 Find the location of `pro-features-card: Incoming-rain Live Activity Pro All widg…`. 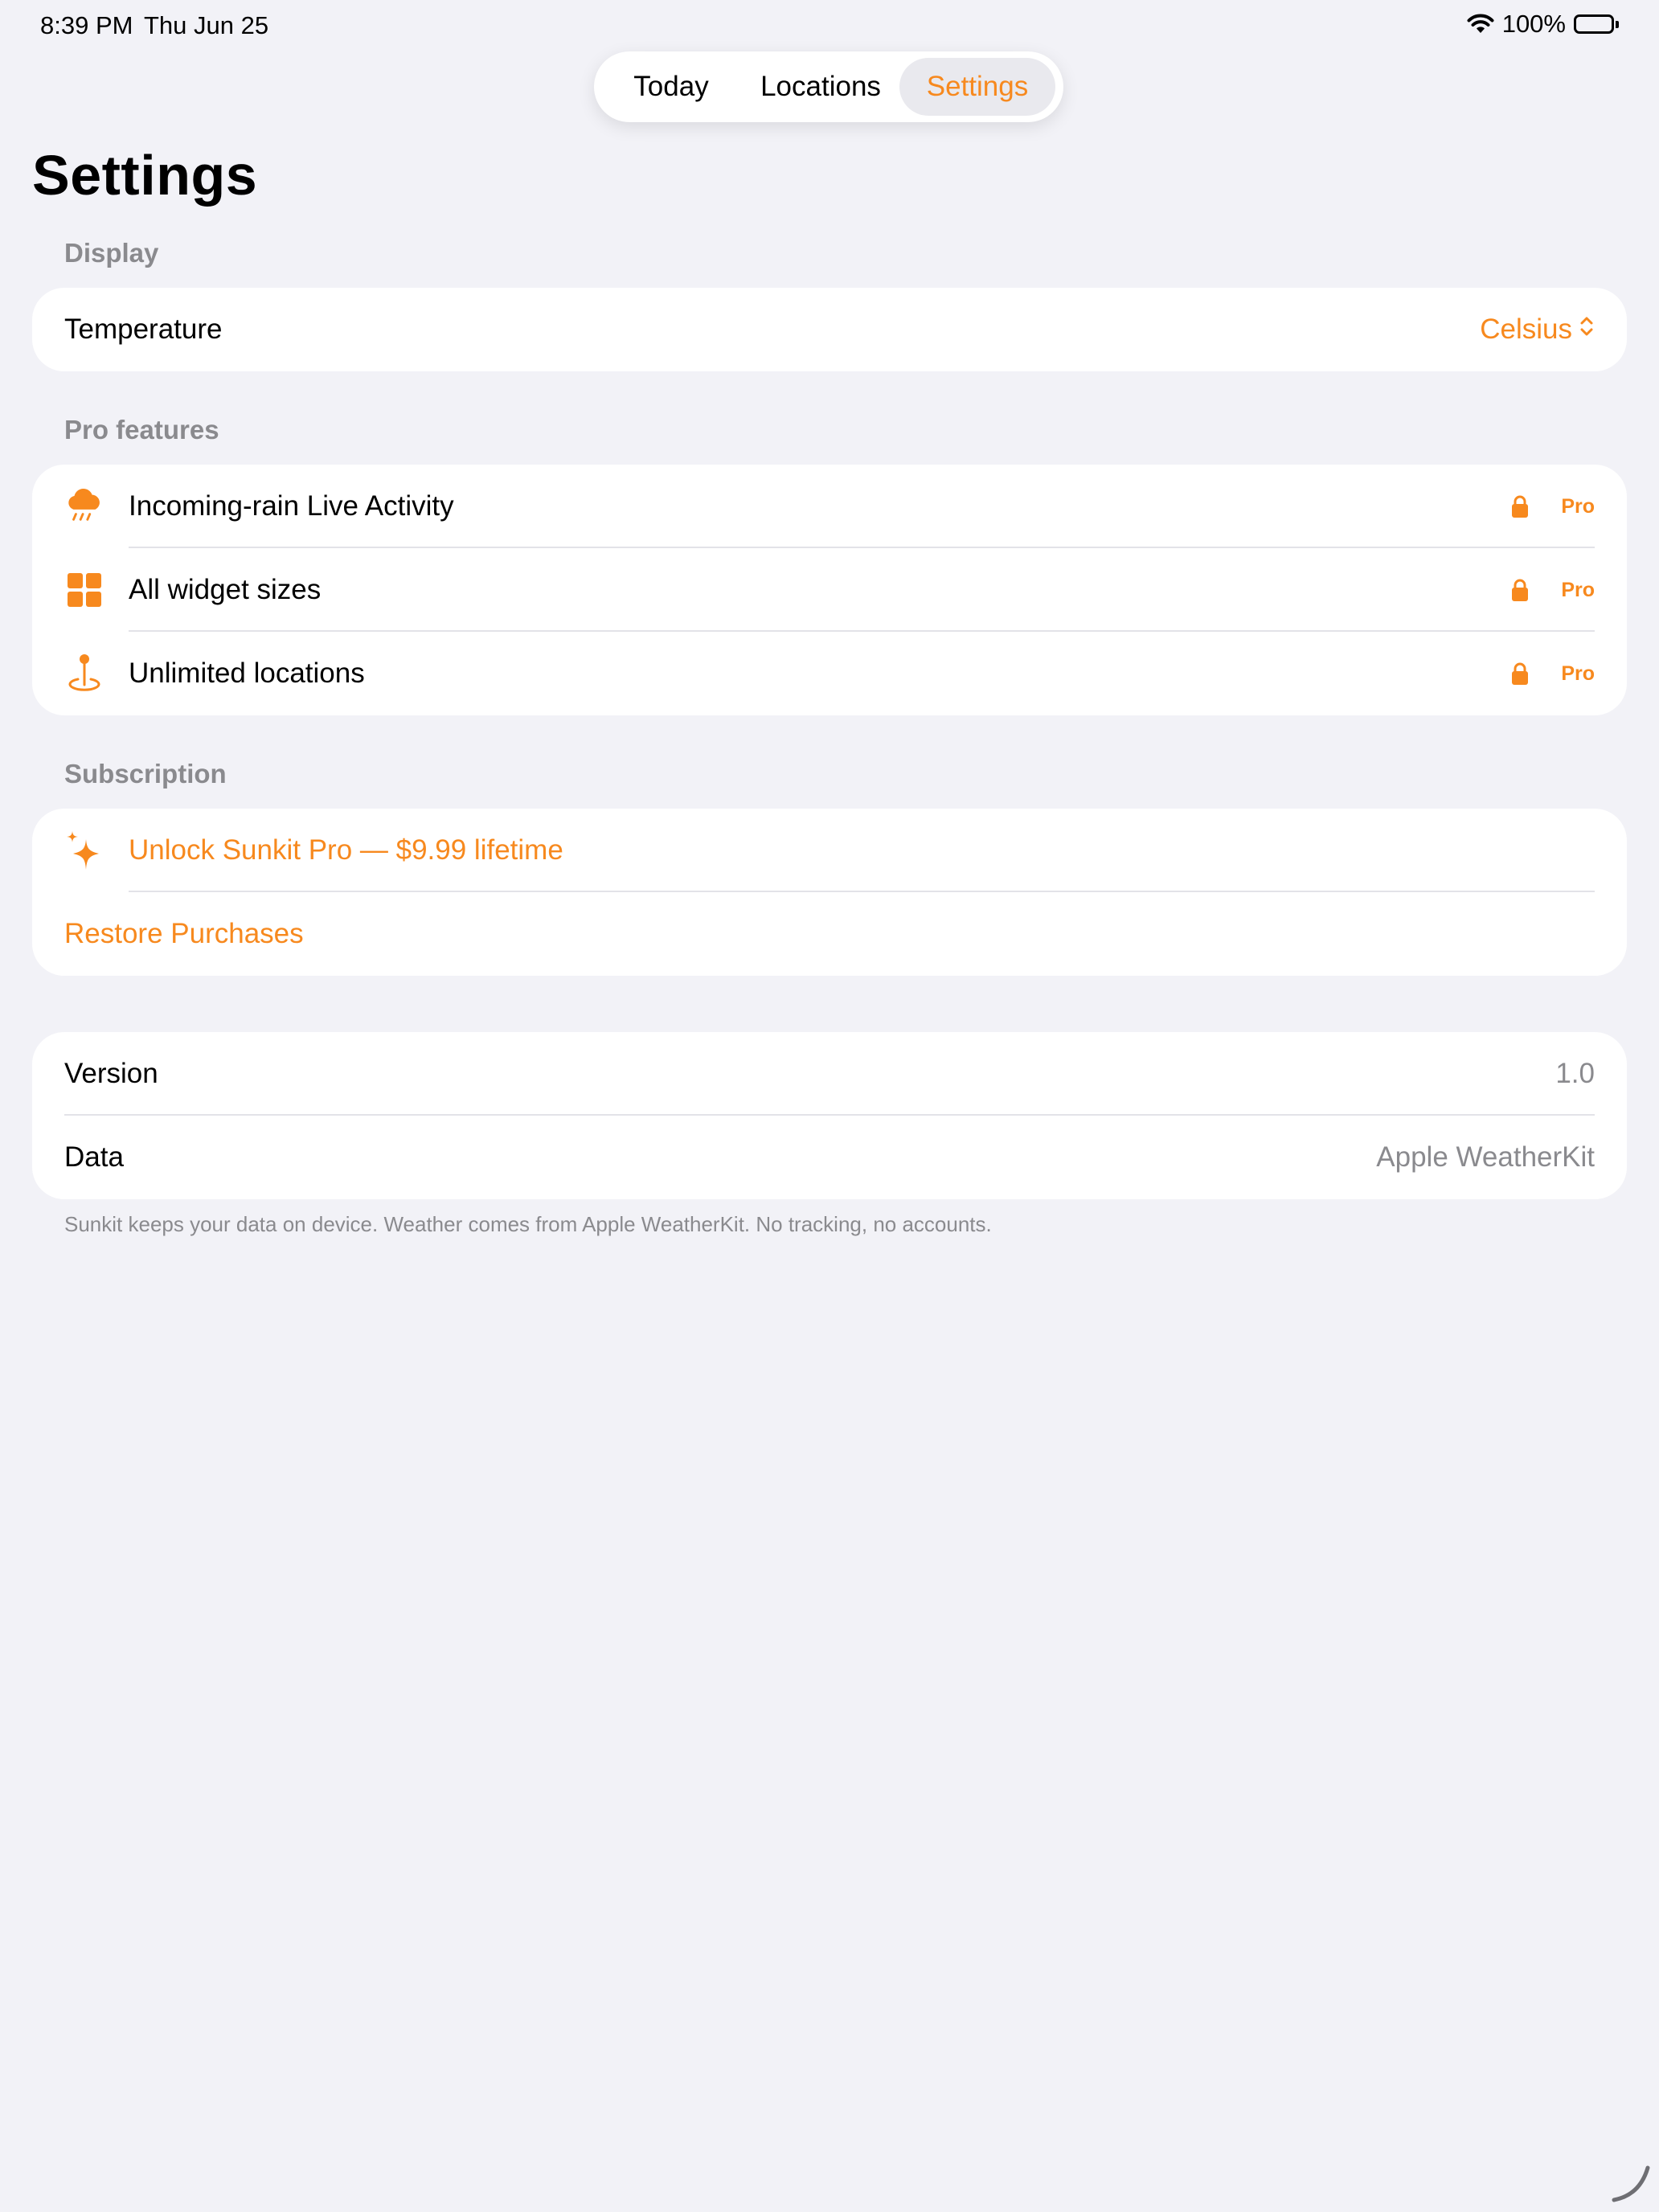

pro-features-card: Incoming-rain Live Activity Pro All widg… is located at coordinates (829, 590).